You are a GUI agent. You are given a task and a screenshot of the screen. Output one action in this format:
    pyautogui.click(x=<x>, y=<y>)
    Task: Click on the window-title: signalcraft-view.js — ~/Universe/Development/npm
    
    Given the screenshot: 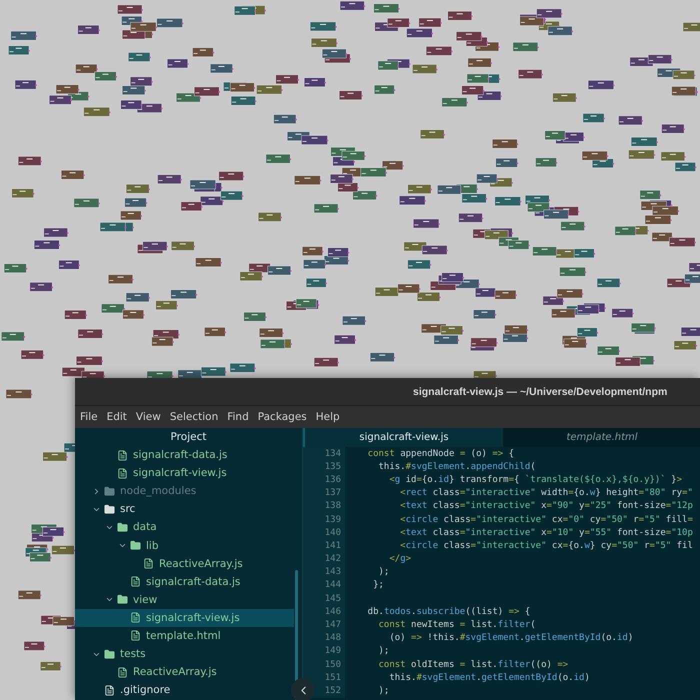 What is the action you would take?
    pyautogui.click(x=540, y=392)
    